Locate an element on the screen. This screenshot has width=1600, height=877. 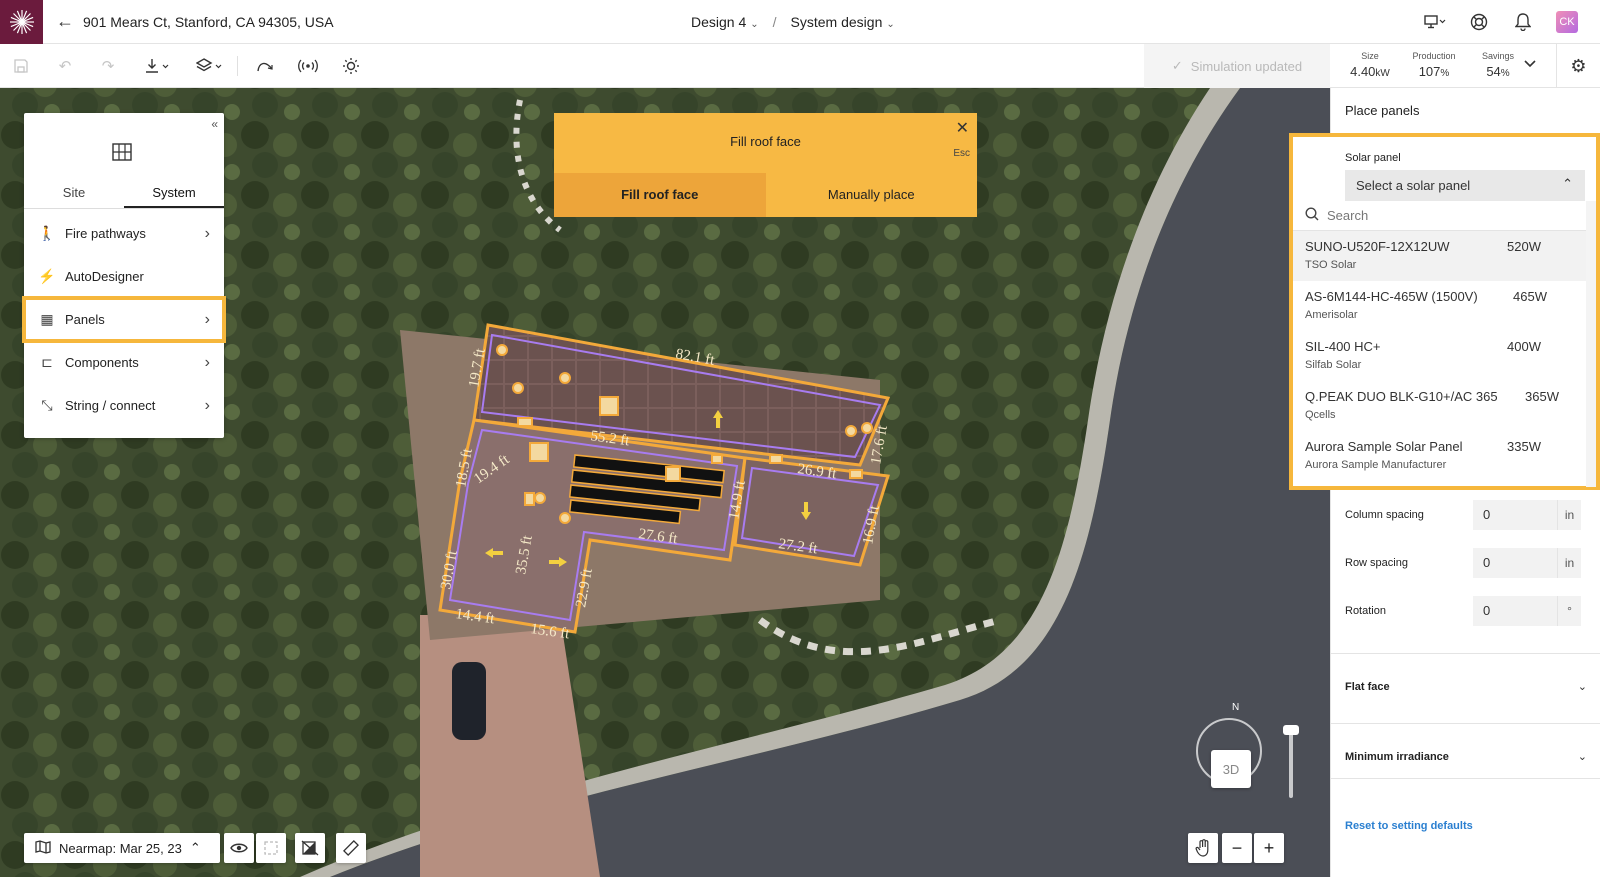
simulation-status-label: Simulation updated is located at coordinates (1246, 66).